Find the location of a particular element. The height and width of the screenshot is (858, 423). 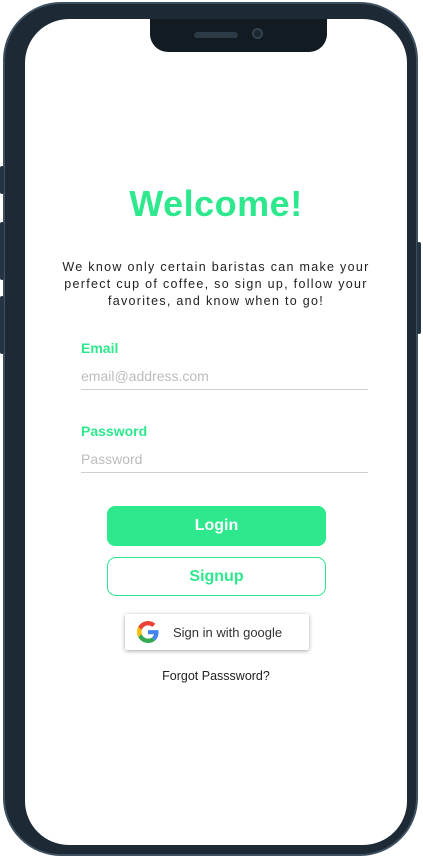

login-button: Login is located at coordinates (216, 526).